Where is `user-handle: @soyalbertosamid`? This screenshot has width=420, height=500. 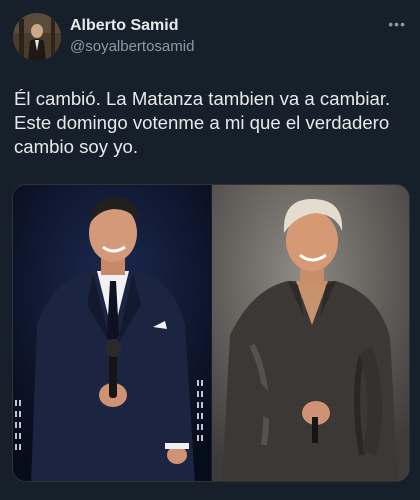
user-handle: @soyalbertosamid is located at coordinates (132, 46).